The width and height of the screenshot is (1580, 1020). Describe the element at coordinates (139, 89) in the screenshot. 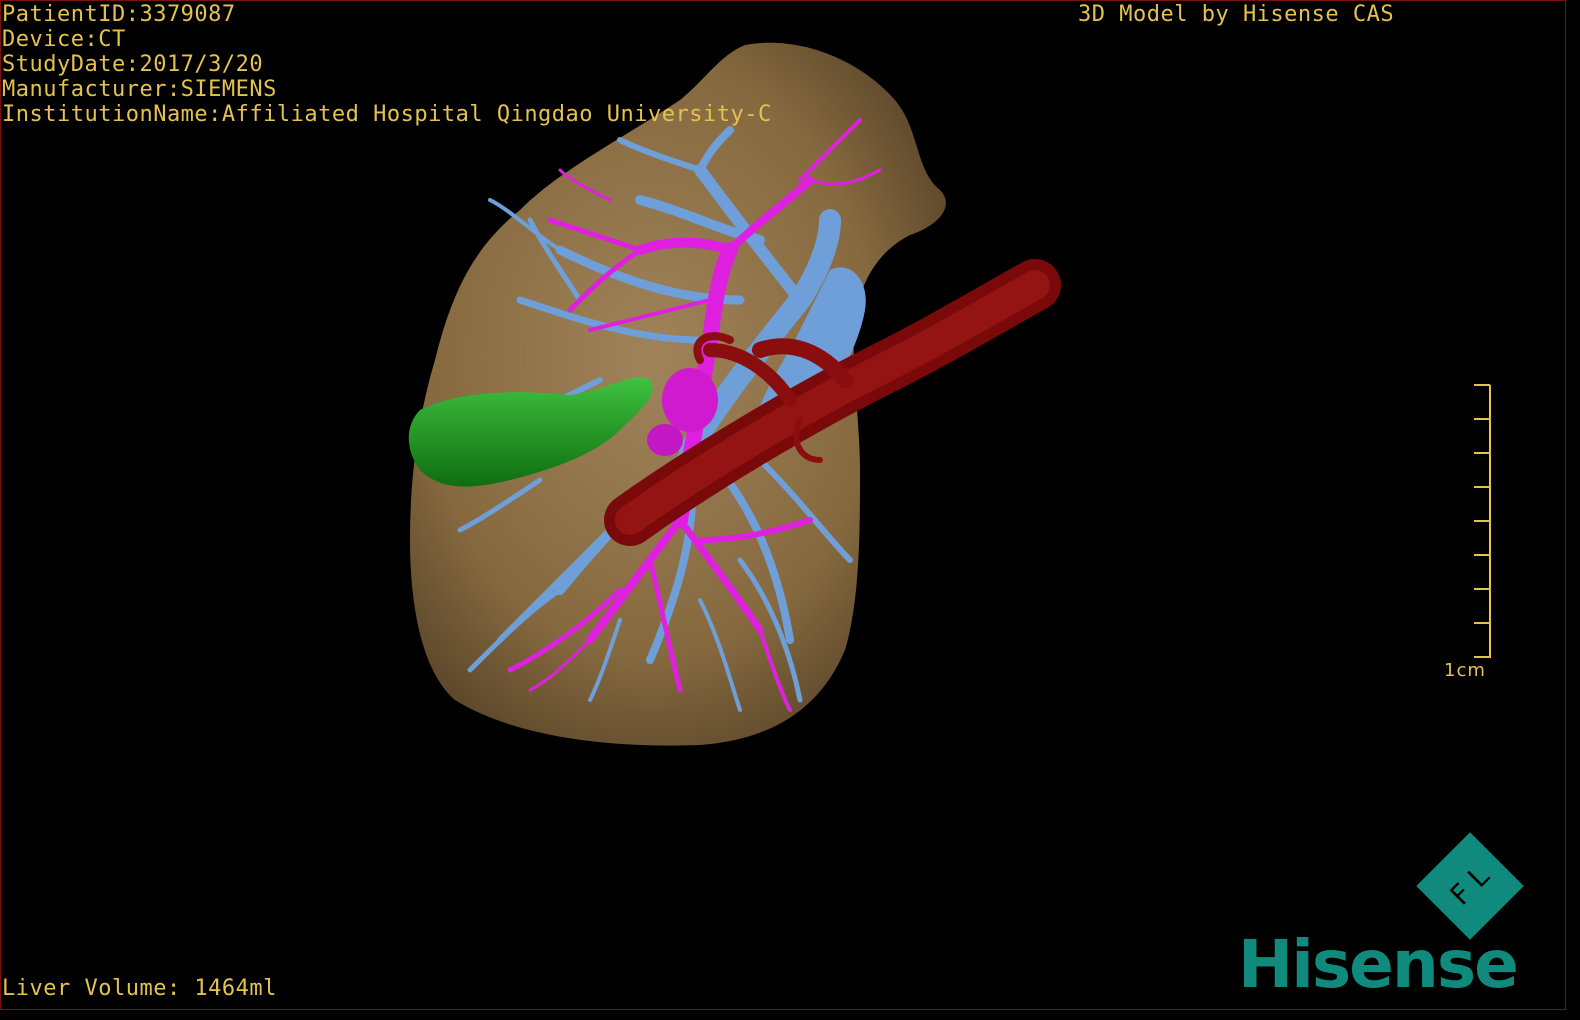

I see `manufacturer: Manufacturer:SIEMENS` at that location.